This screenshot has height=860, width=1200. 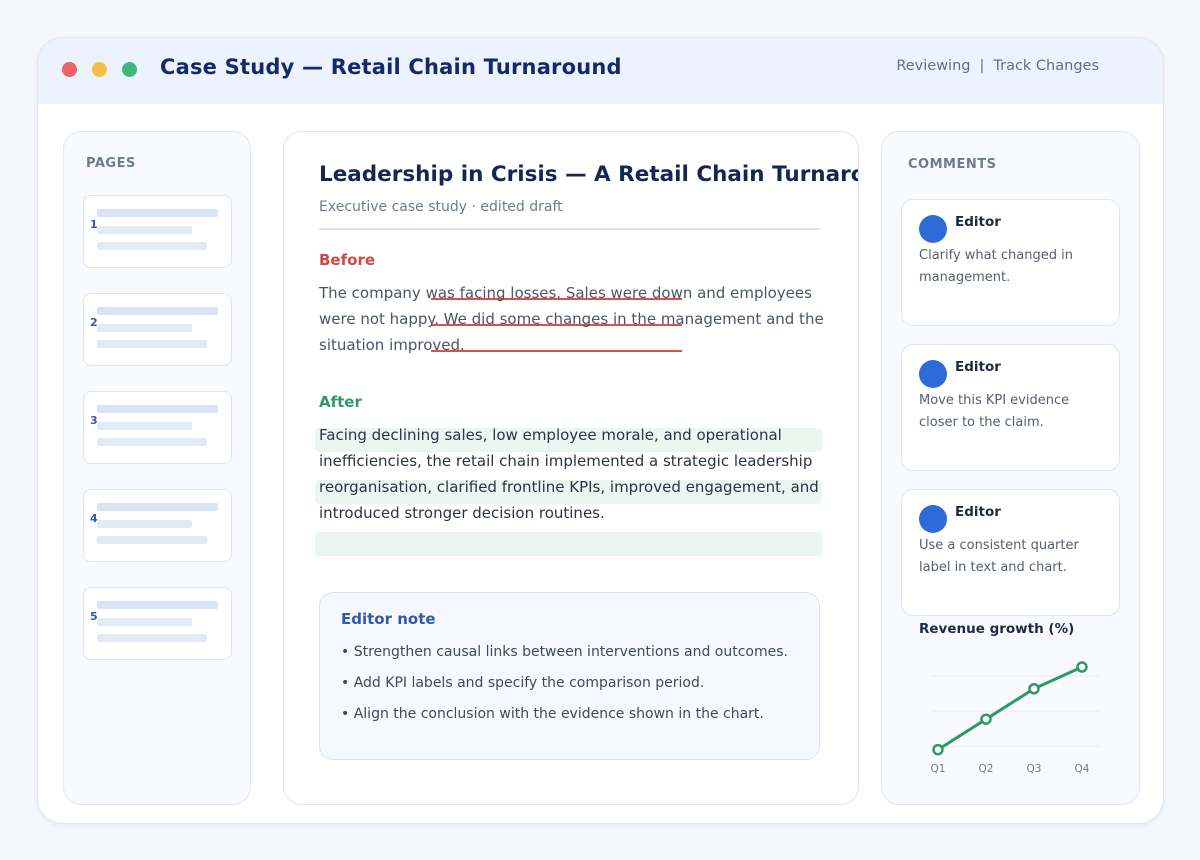 I want to click on title-divider, so click(x=569, y=229).